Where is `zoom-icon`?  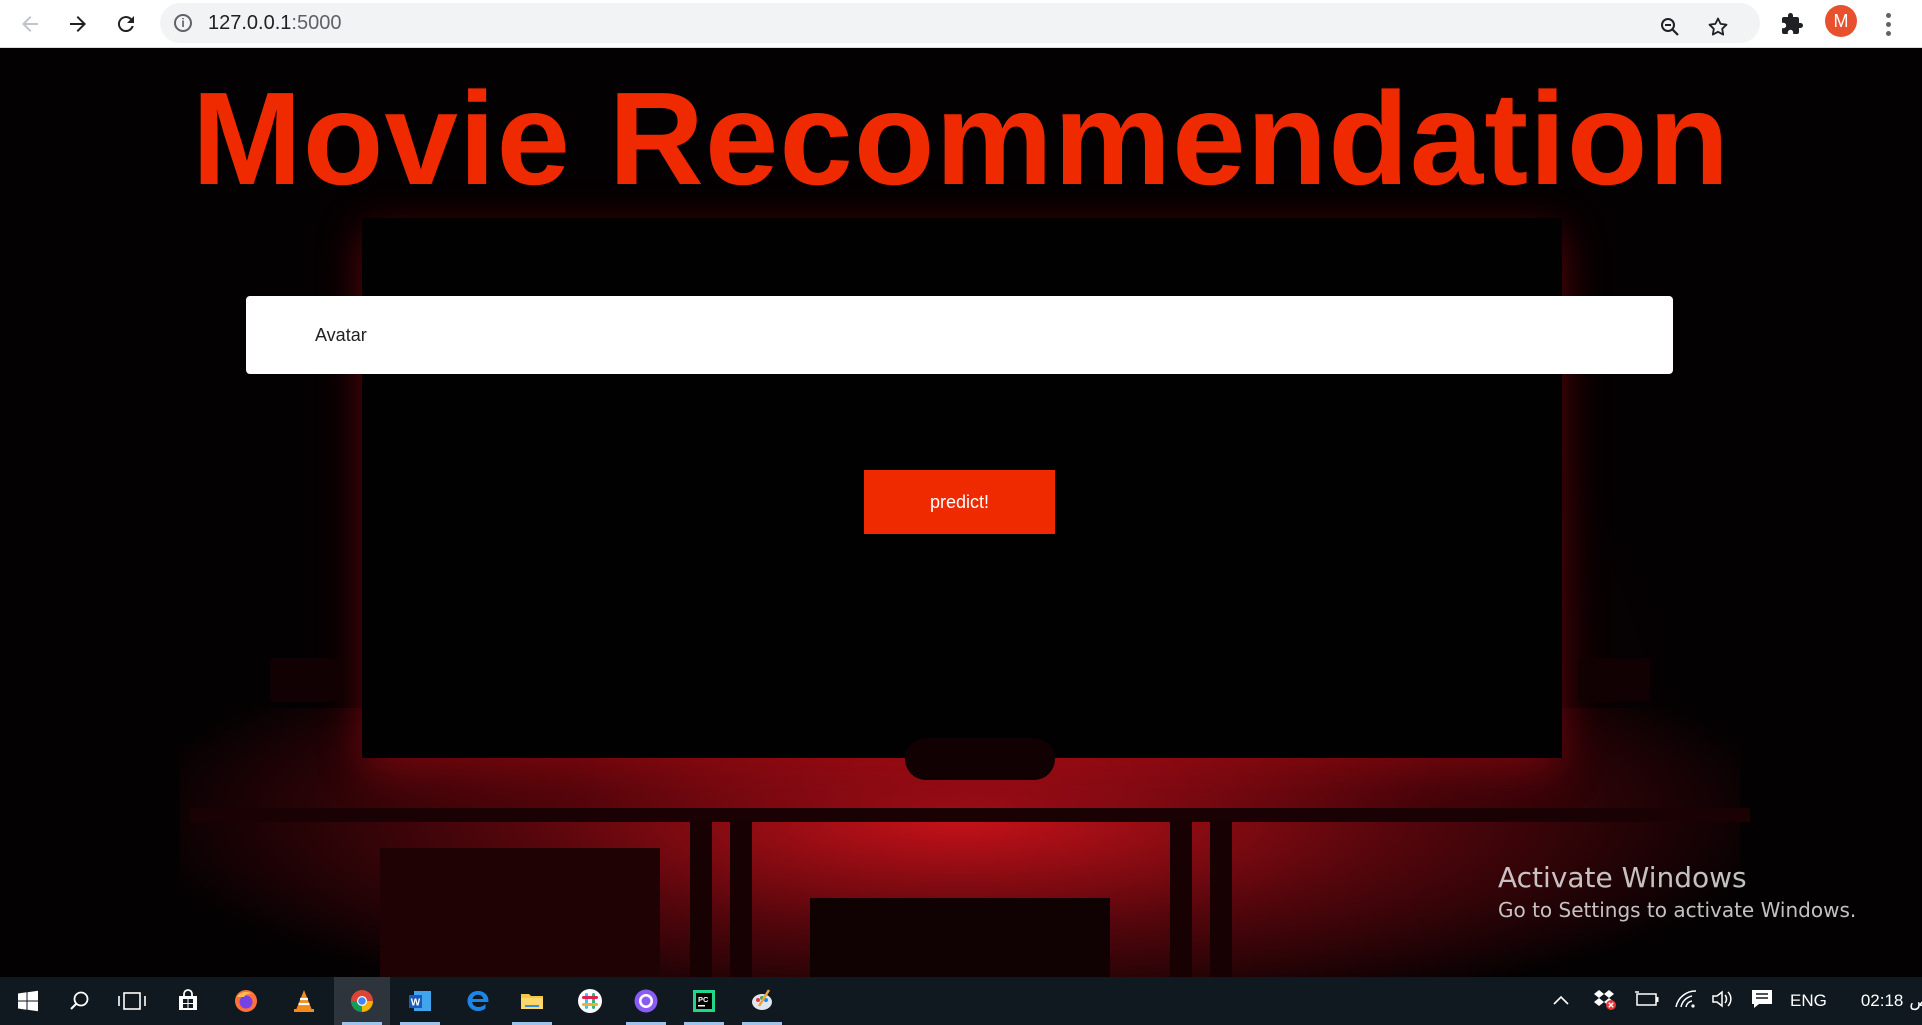
zoom-icon is located at coordinates (1670, 27).